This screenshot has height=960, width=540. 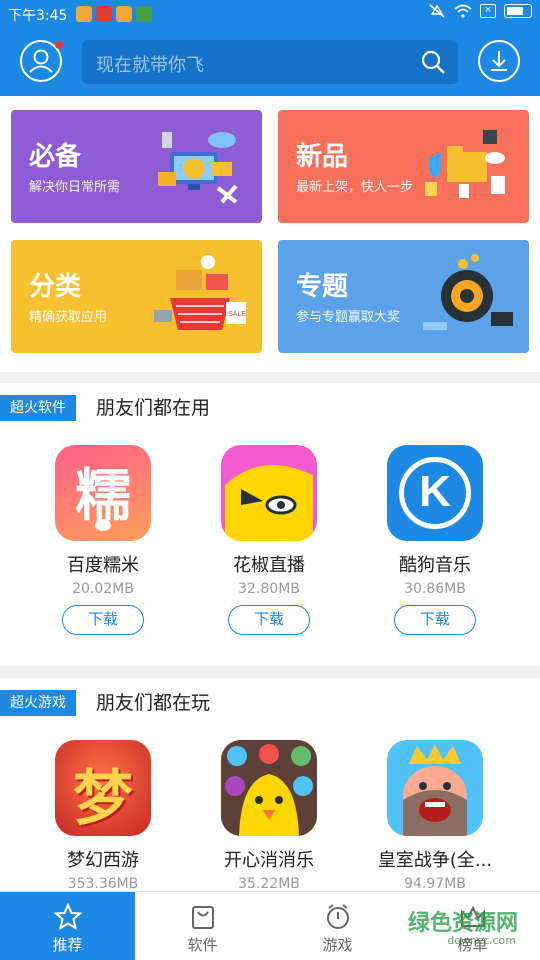 What do you see at coordinates (136, 166) in the screenshot?
I see `card-essentials: 必备 解决你日常所需` at bounding box center [136, 166].